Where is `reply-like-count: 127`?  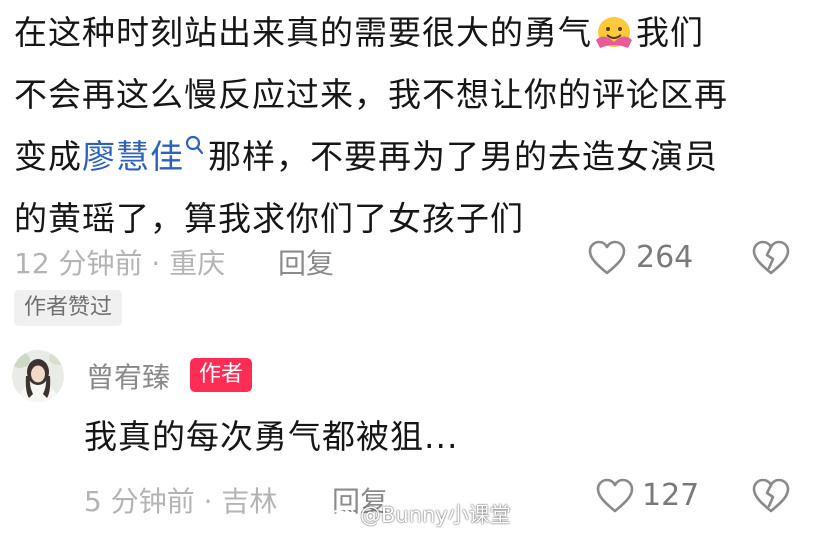
reply-like-count: 127 is located at coordinates (671, 495).